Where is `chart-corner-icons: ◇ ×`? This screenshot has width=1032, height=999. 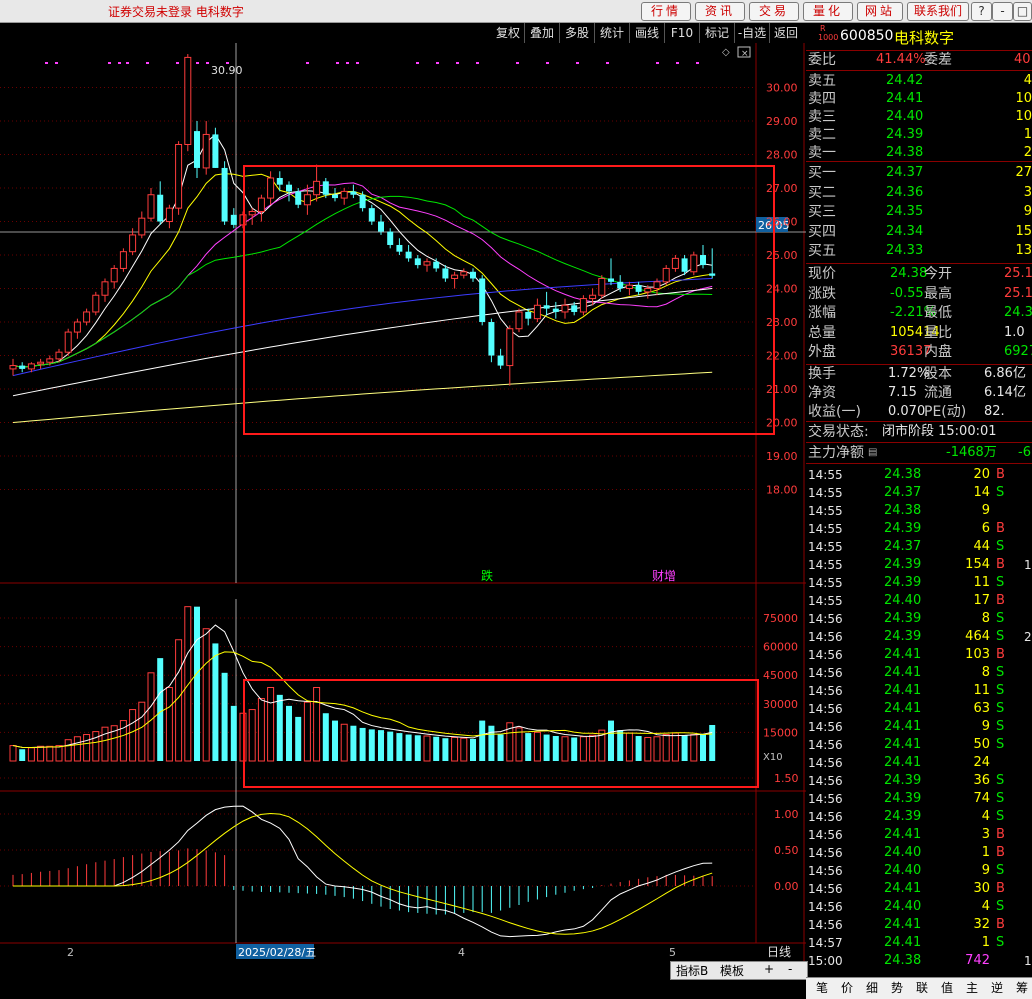 chart-corner-icons: ◇ × is located at coordinates (736, 52).